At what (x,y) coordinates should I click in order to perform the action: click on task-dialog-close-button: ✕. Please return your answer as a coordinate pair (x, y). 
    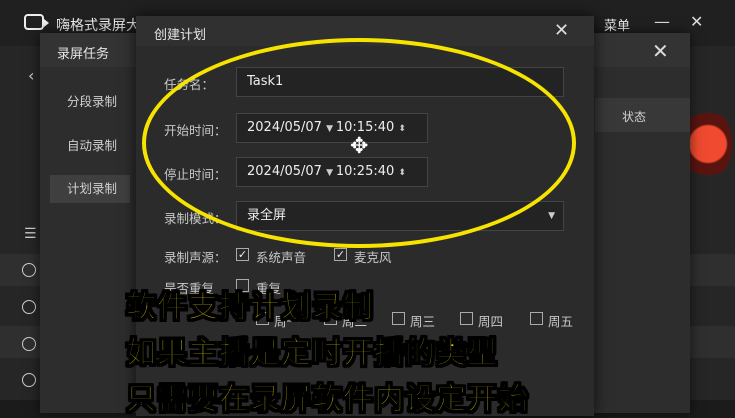
    Looking at the image, I should click on (660, 51).